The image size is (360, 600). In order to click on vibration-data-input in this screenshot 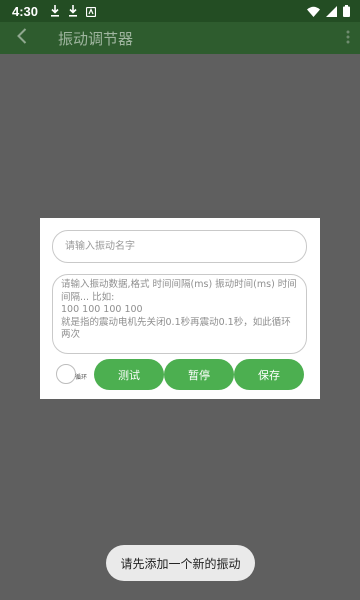, I will do `click(179, 314)`.